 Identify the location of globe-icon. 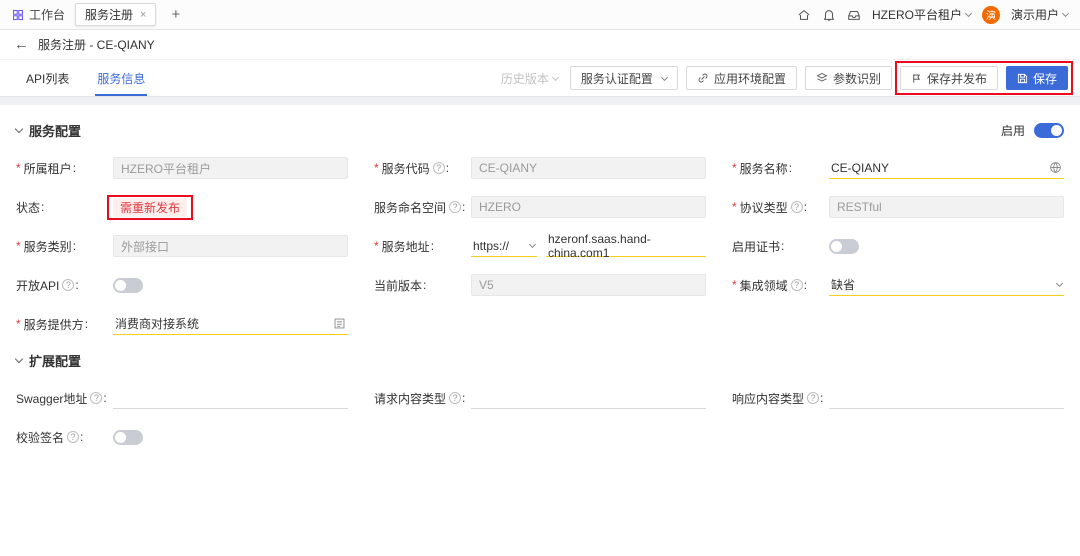
(1055, 167).